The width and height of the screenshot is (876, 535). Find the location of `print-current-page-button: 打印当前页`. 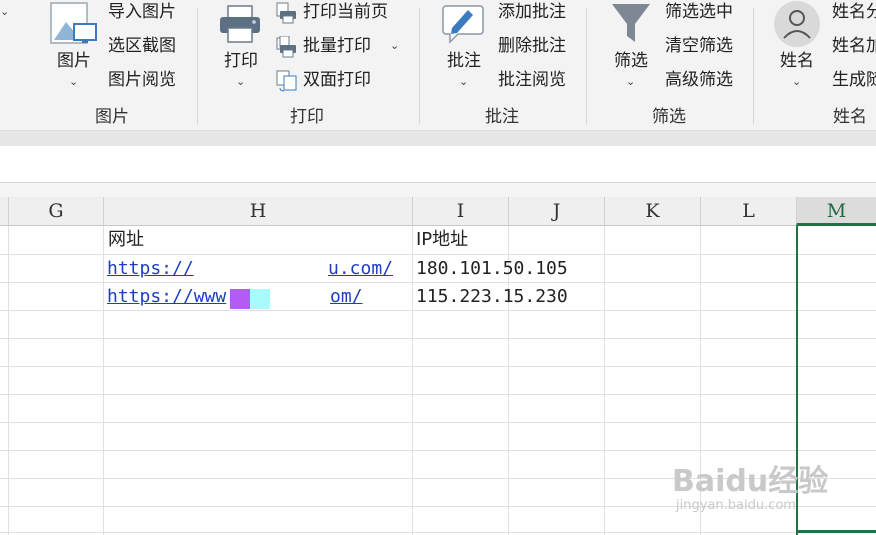

print-current-page-button: 打印当前页 is located at coordinates (345, 12).